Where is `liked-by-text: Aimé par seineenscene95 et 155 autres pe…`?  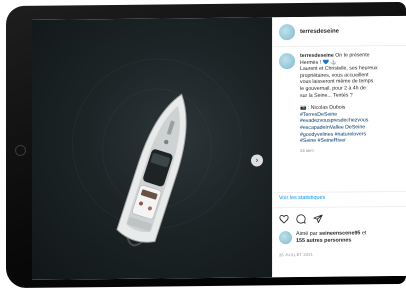
liked-by-text: Aimé par seineenscene95 et 155 autres pe… is located at coordinates (331, 237).